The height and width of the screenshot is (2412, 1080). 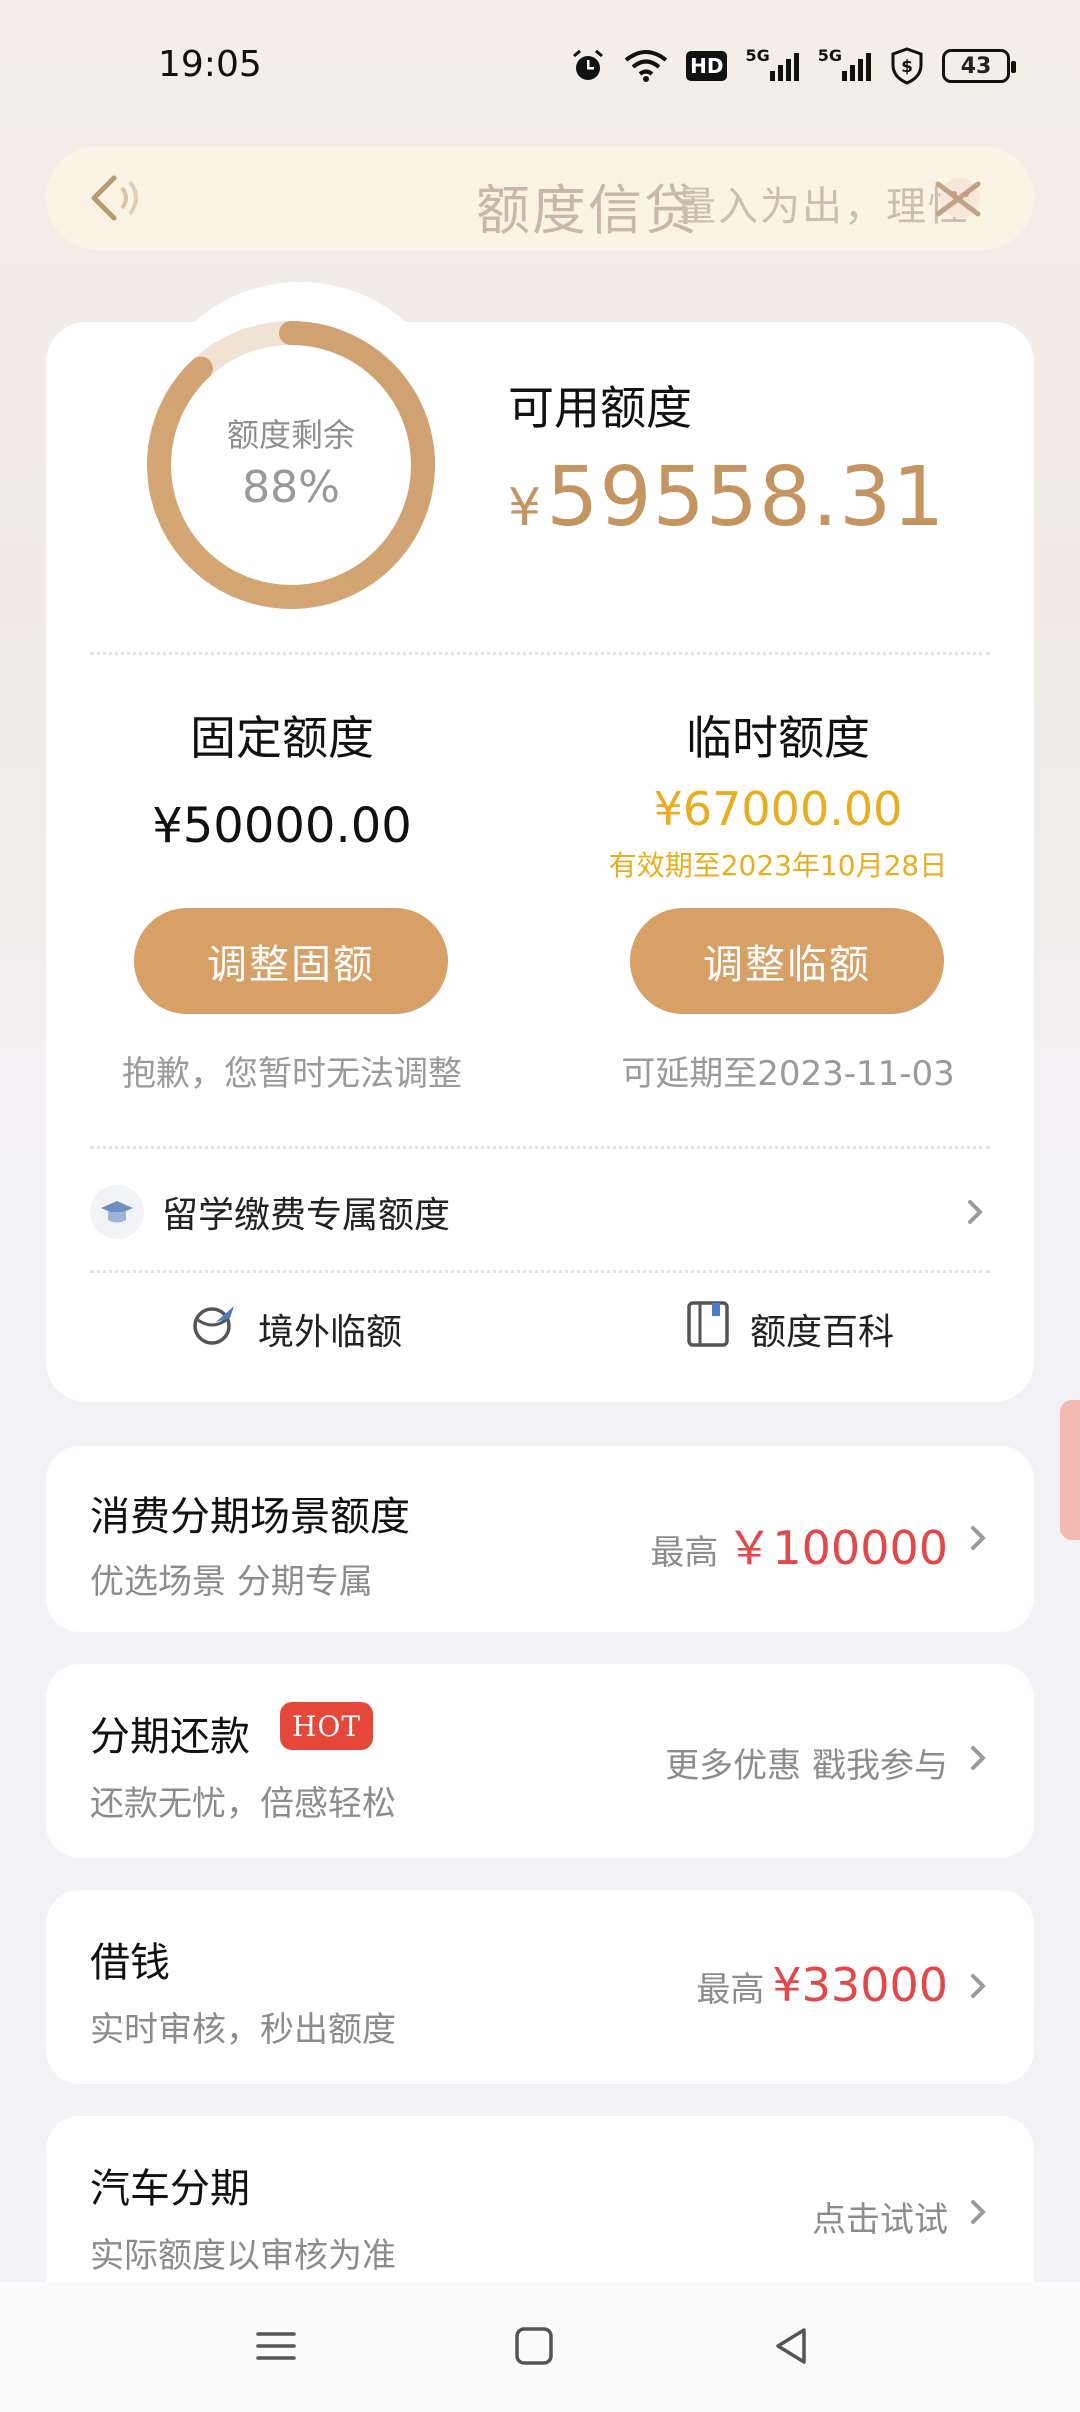 What do you see at coordinates (823, 207) in the screenshot?
I see `header-slogan: 量入为出，理性` at bounding box center [823, 207].